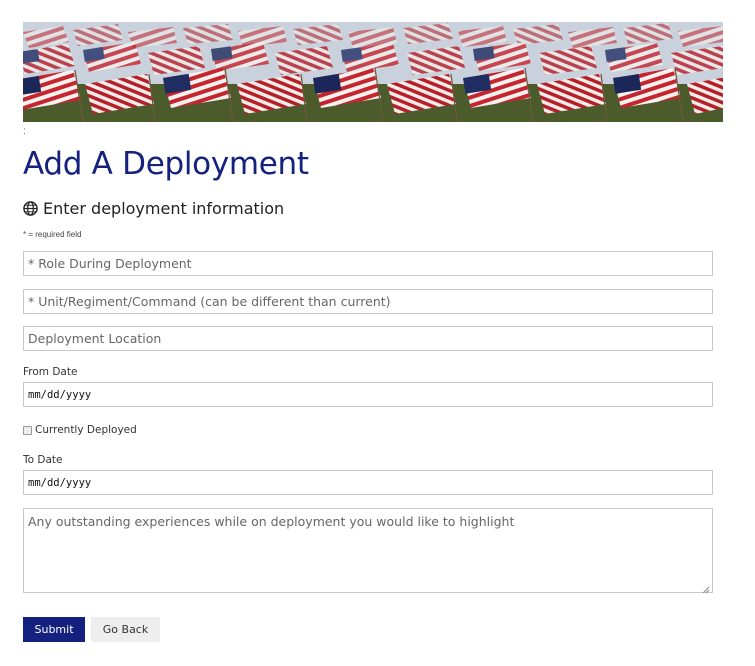 This screenshot has width=755, height=666. I want to click on stray-colon: :, so click(24, 131).